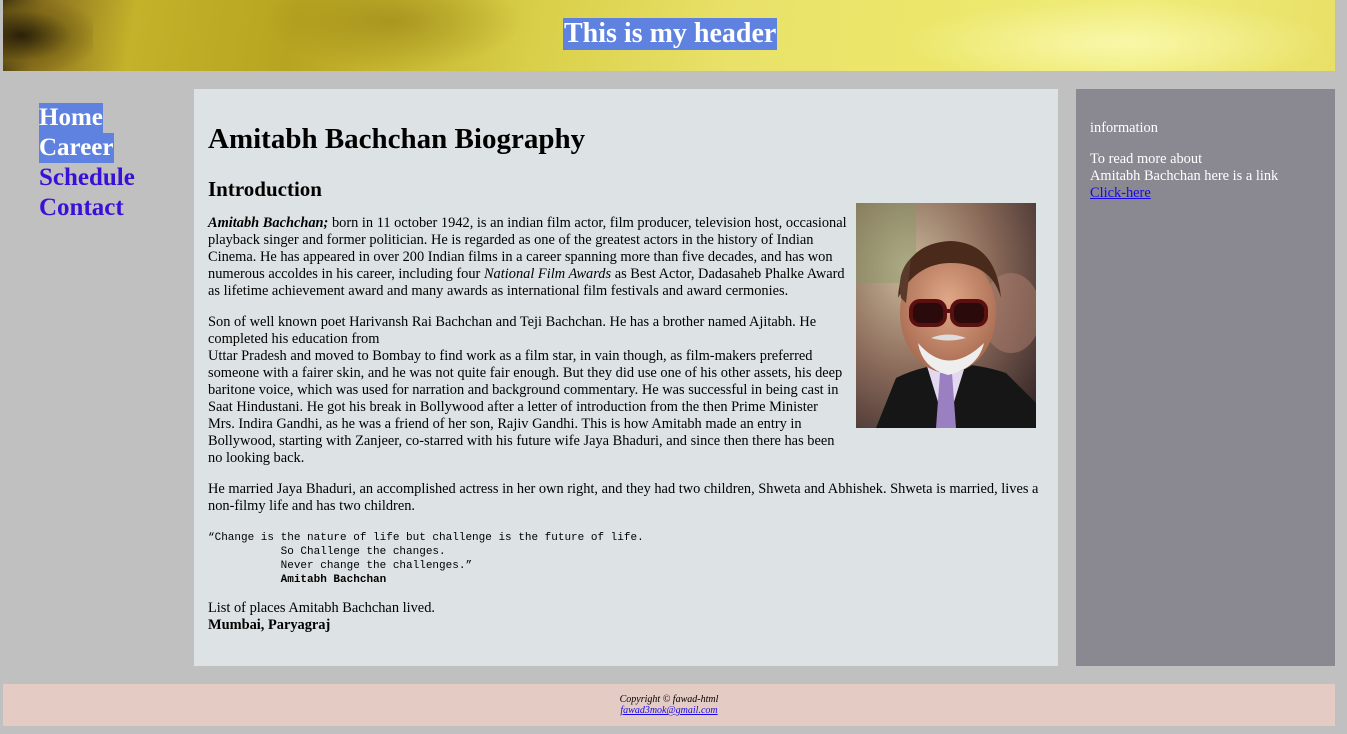 The width and height of the screenshot is (1347, 734). What do you see at coordinates (333, 580) in the screenshot?
I see `quote-author: Amitabh Bachchan` at bounding box center [333, 580].